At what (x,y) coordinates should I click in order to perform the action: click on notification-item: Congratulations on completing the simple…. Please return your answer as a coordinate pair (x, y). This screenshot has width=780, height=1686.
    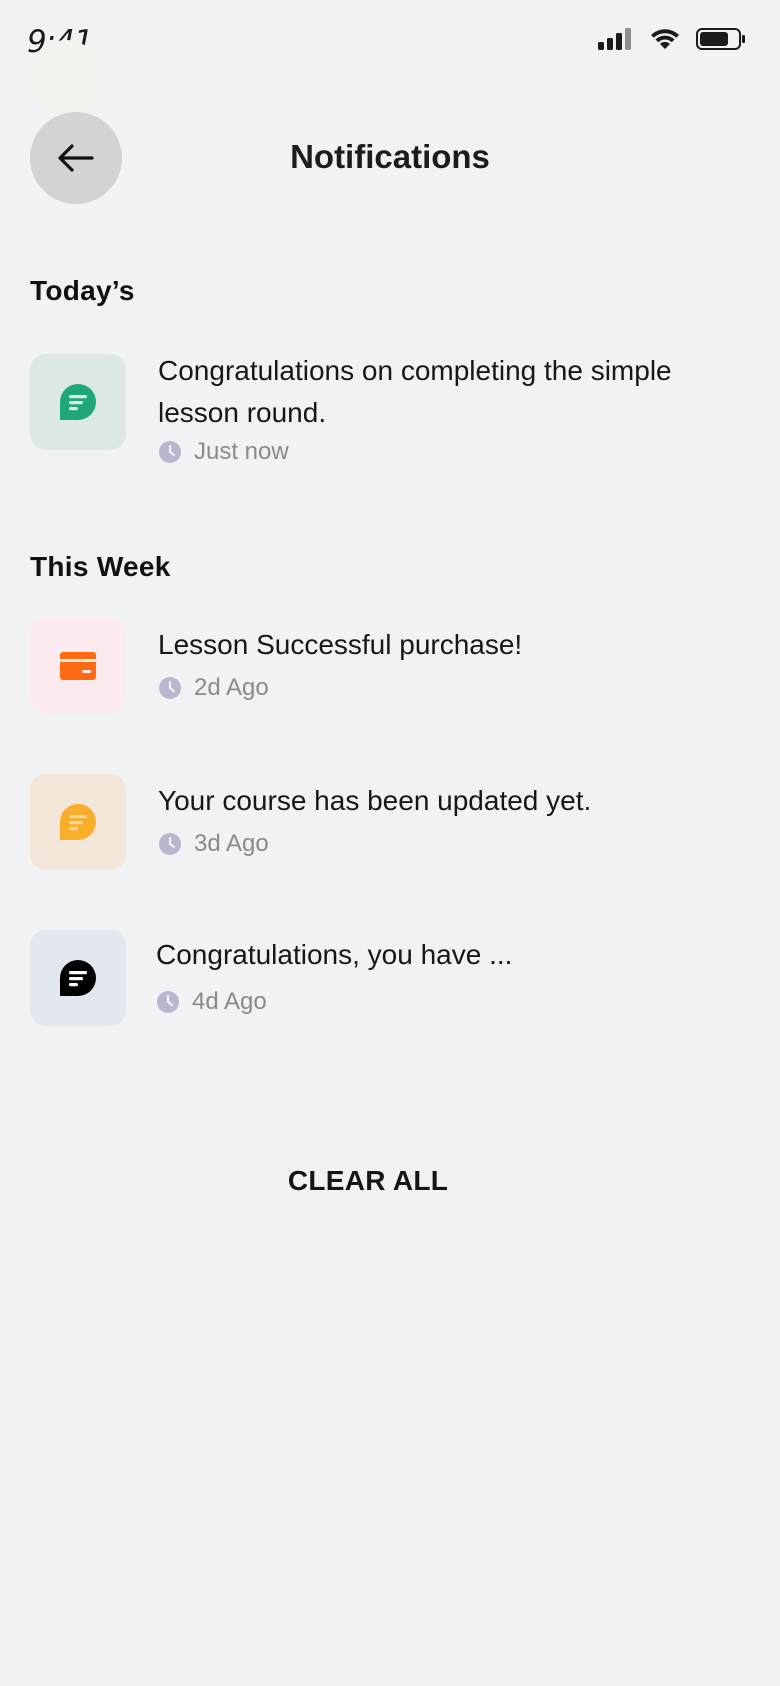
    Looking at the image, I should click on (380, 414).